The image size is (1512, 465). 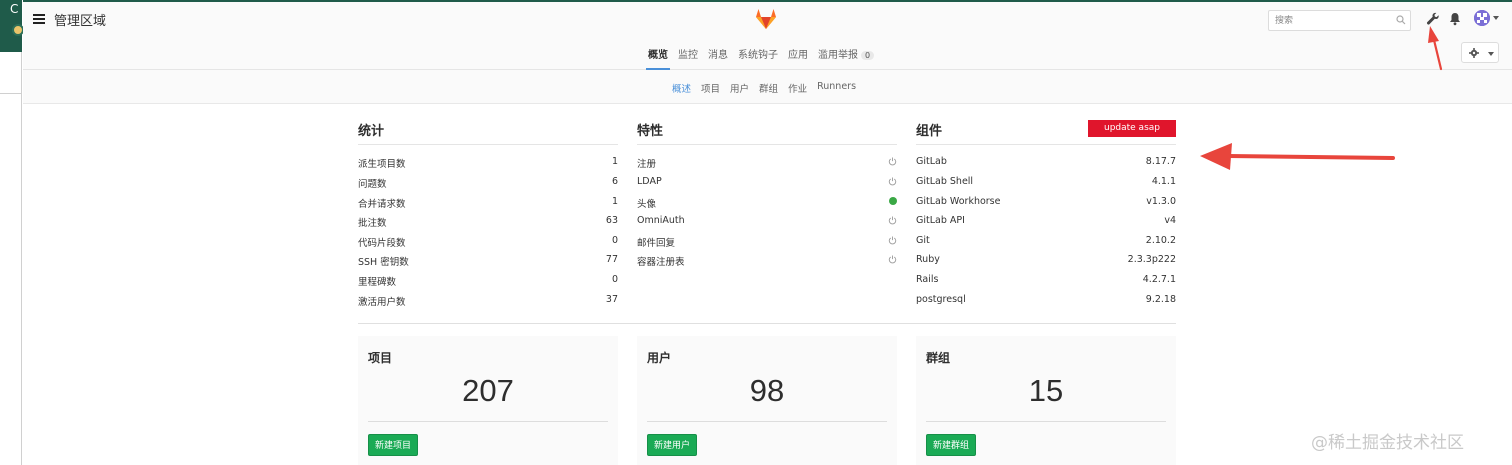 What do you see at coordinates (611, 259) in the screenshot?
I see `stat-value: 77` at bounding box center [611, 259].